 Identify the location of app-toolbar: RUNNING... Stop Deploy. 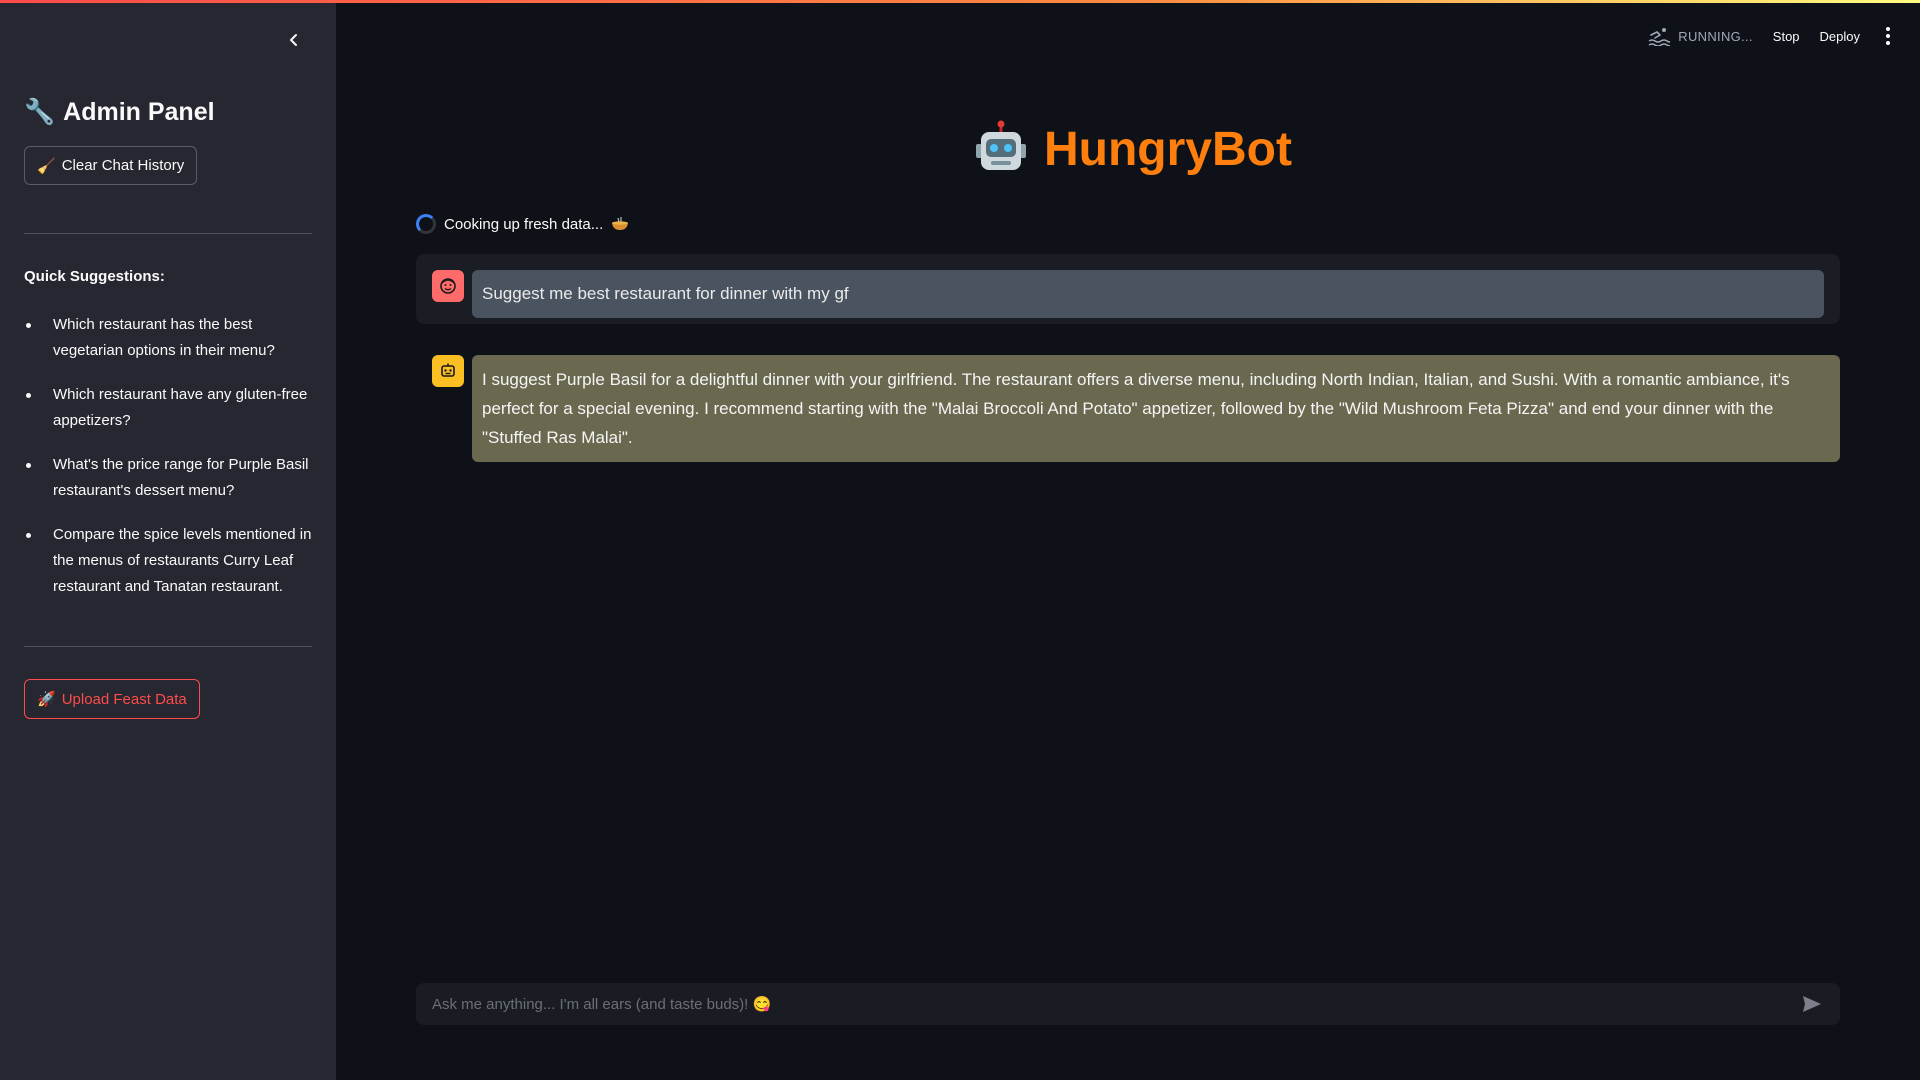
(1772, 36).